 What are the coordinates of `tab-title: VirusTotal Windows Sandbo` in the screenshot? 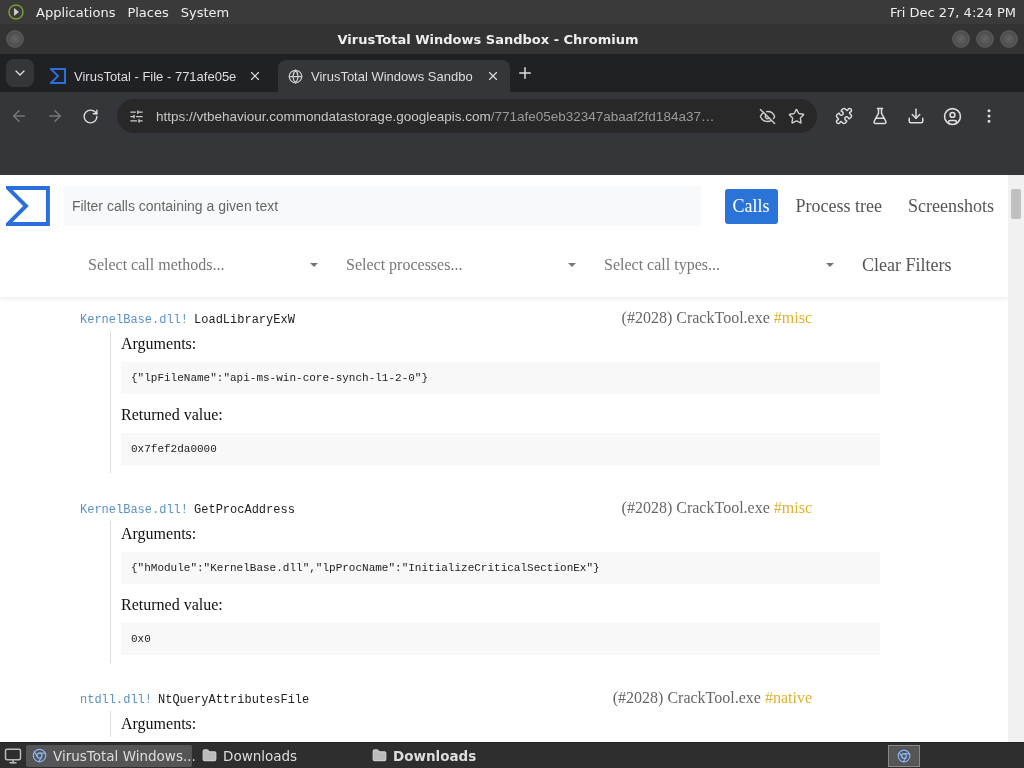 It's located at (392, 76).